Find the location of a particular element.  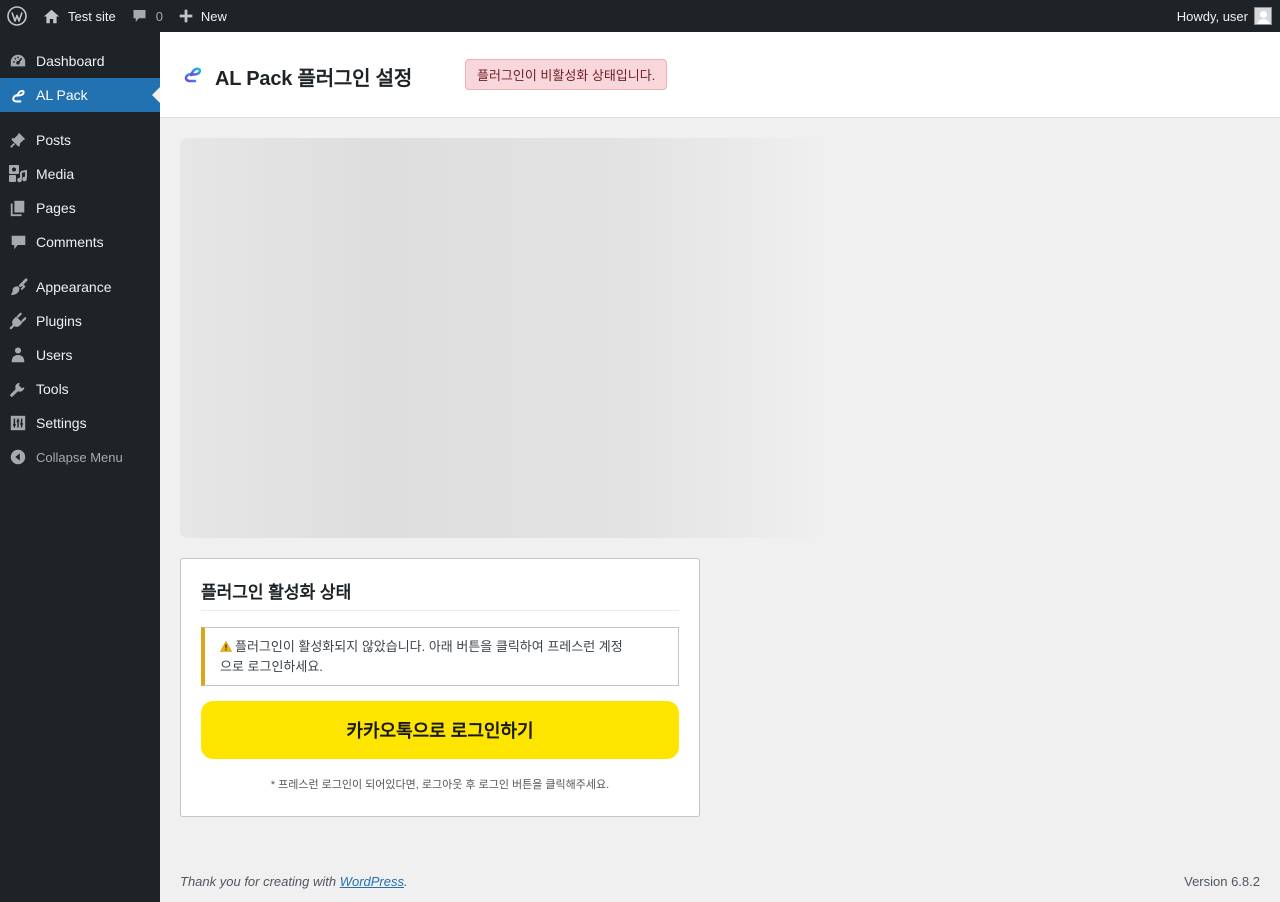

paintbrush-icon is located at coordinates (18, 287).